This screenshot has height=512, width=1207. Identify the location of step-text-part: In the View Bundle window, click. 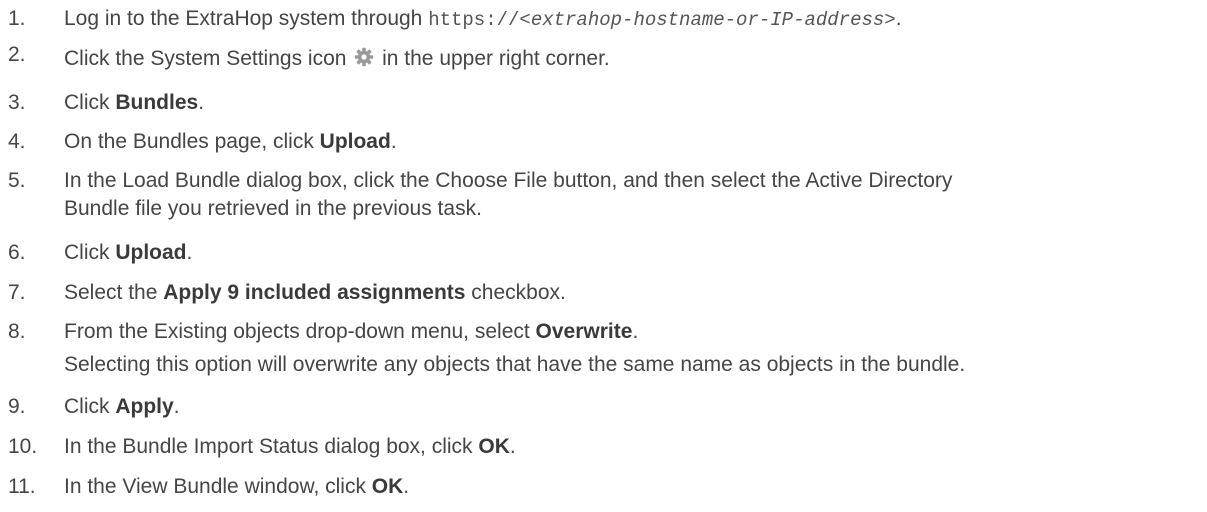
(218, 486).